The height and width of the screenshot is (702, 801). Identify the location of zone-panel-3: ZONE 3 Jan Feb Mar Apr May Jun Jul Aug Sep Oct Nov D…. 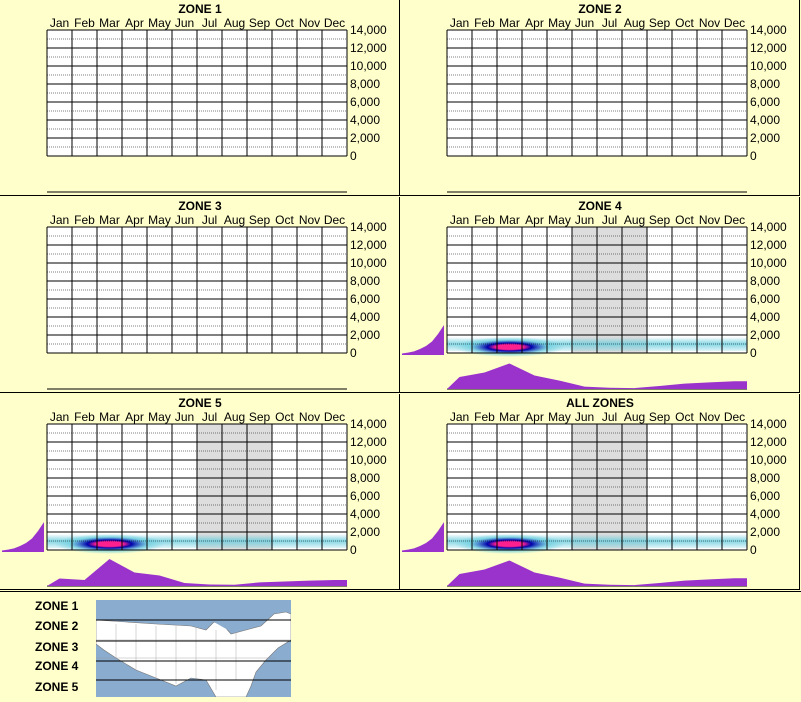
(200, 295).